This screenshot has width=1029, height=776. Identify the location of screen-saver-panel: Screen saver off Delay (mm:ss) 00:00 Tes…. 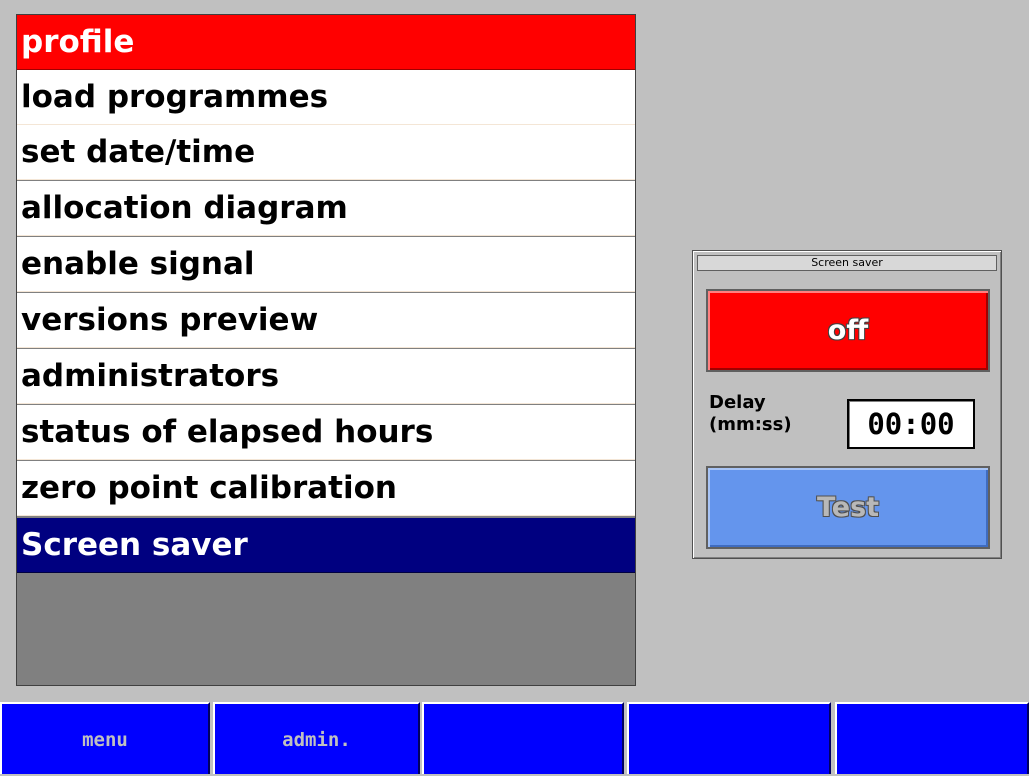
(847, 404).